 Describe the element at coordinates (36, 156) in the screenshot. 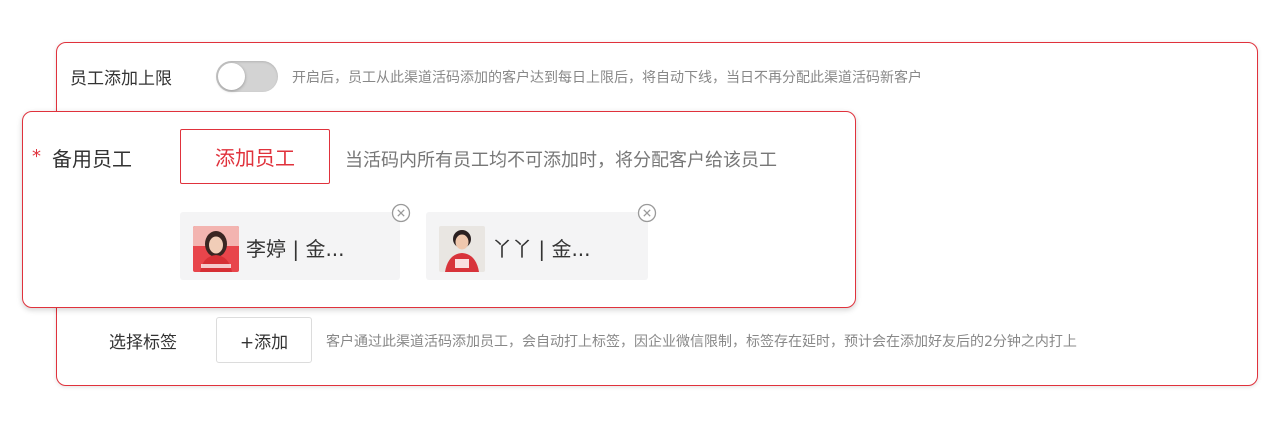

I see `required-asterisk: *` at that location.